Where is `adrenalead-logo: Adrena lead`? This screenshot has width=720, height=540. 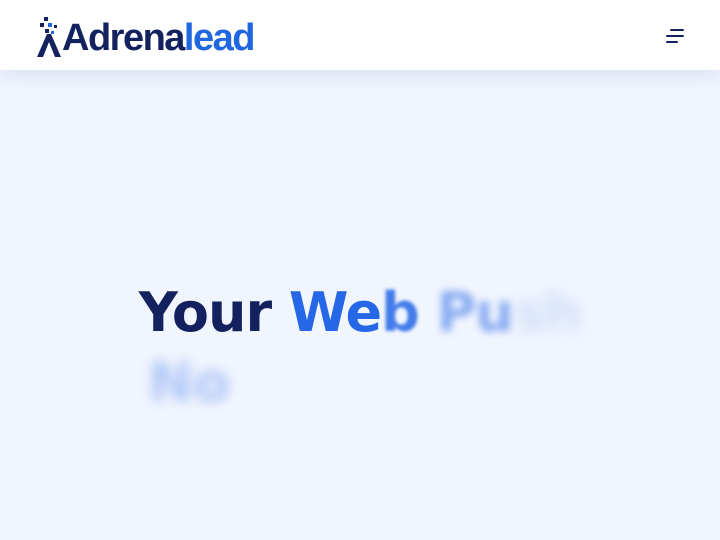
adrenalead-logo: Adrena lead is located at coordinates (146, 36).